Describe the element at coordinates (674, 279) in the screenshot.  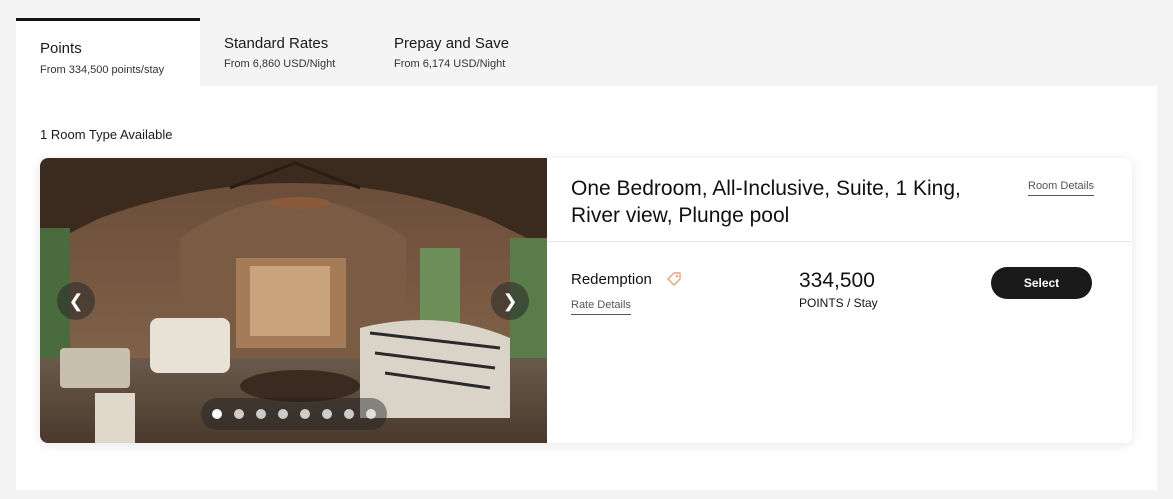
I see `tag-icon` at that location.